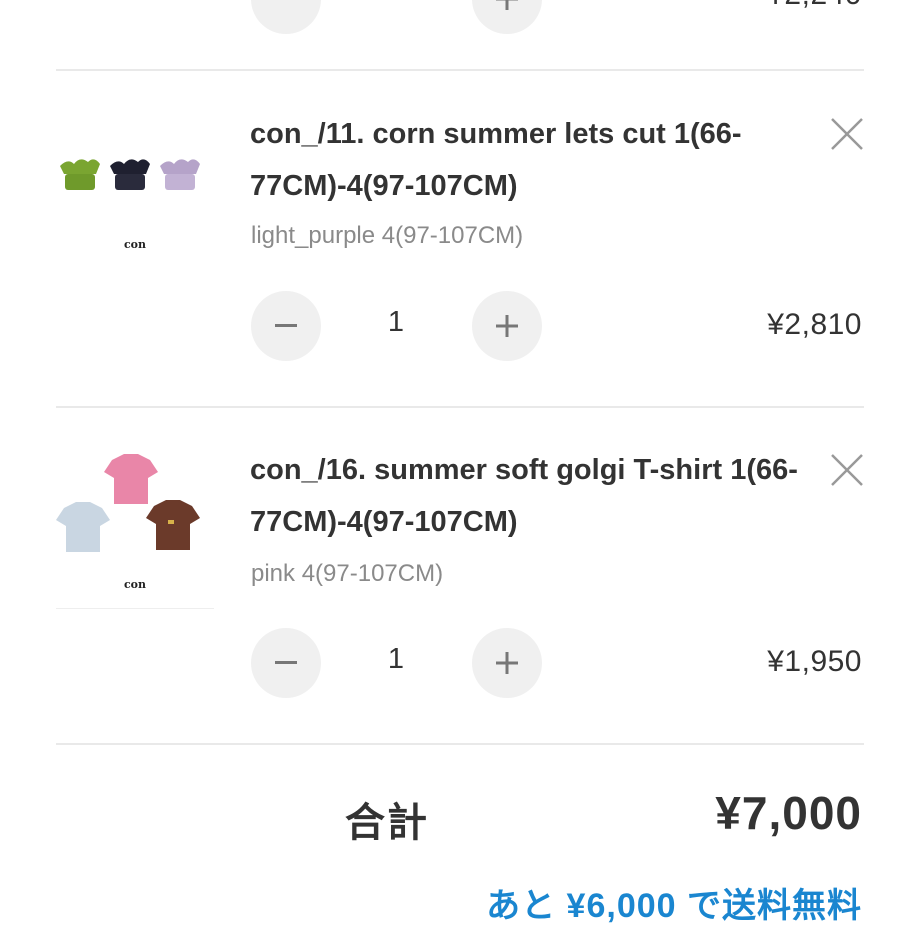 The height and width of the screenshot is (927, 920). Describe the element at coordinates (814, 6) in the screenshot. I see `item-price: ¥2,240` at that location.